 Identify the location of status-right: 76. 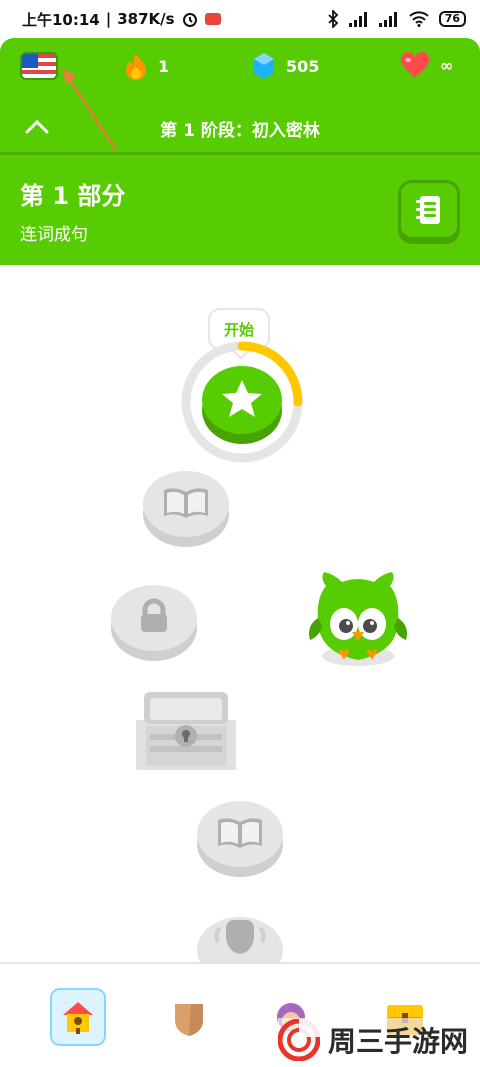
(396, 19).